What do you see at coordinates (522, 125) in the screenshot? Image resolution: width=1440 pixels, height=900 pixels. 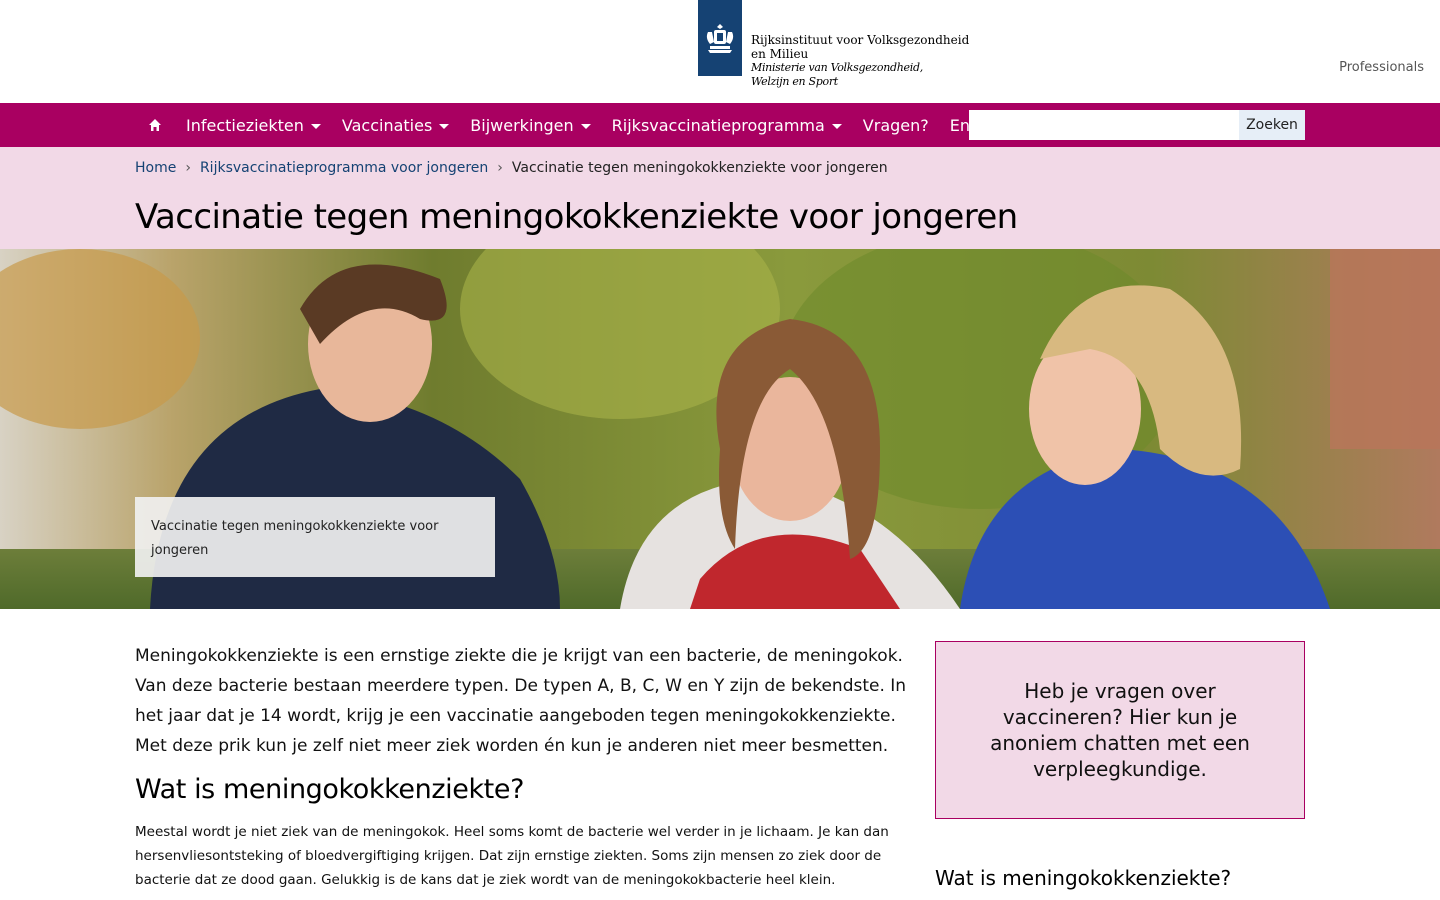 I see `nav-bijwerkingen-label: Bijwerkingen` at bounding box center [522, 125].